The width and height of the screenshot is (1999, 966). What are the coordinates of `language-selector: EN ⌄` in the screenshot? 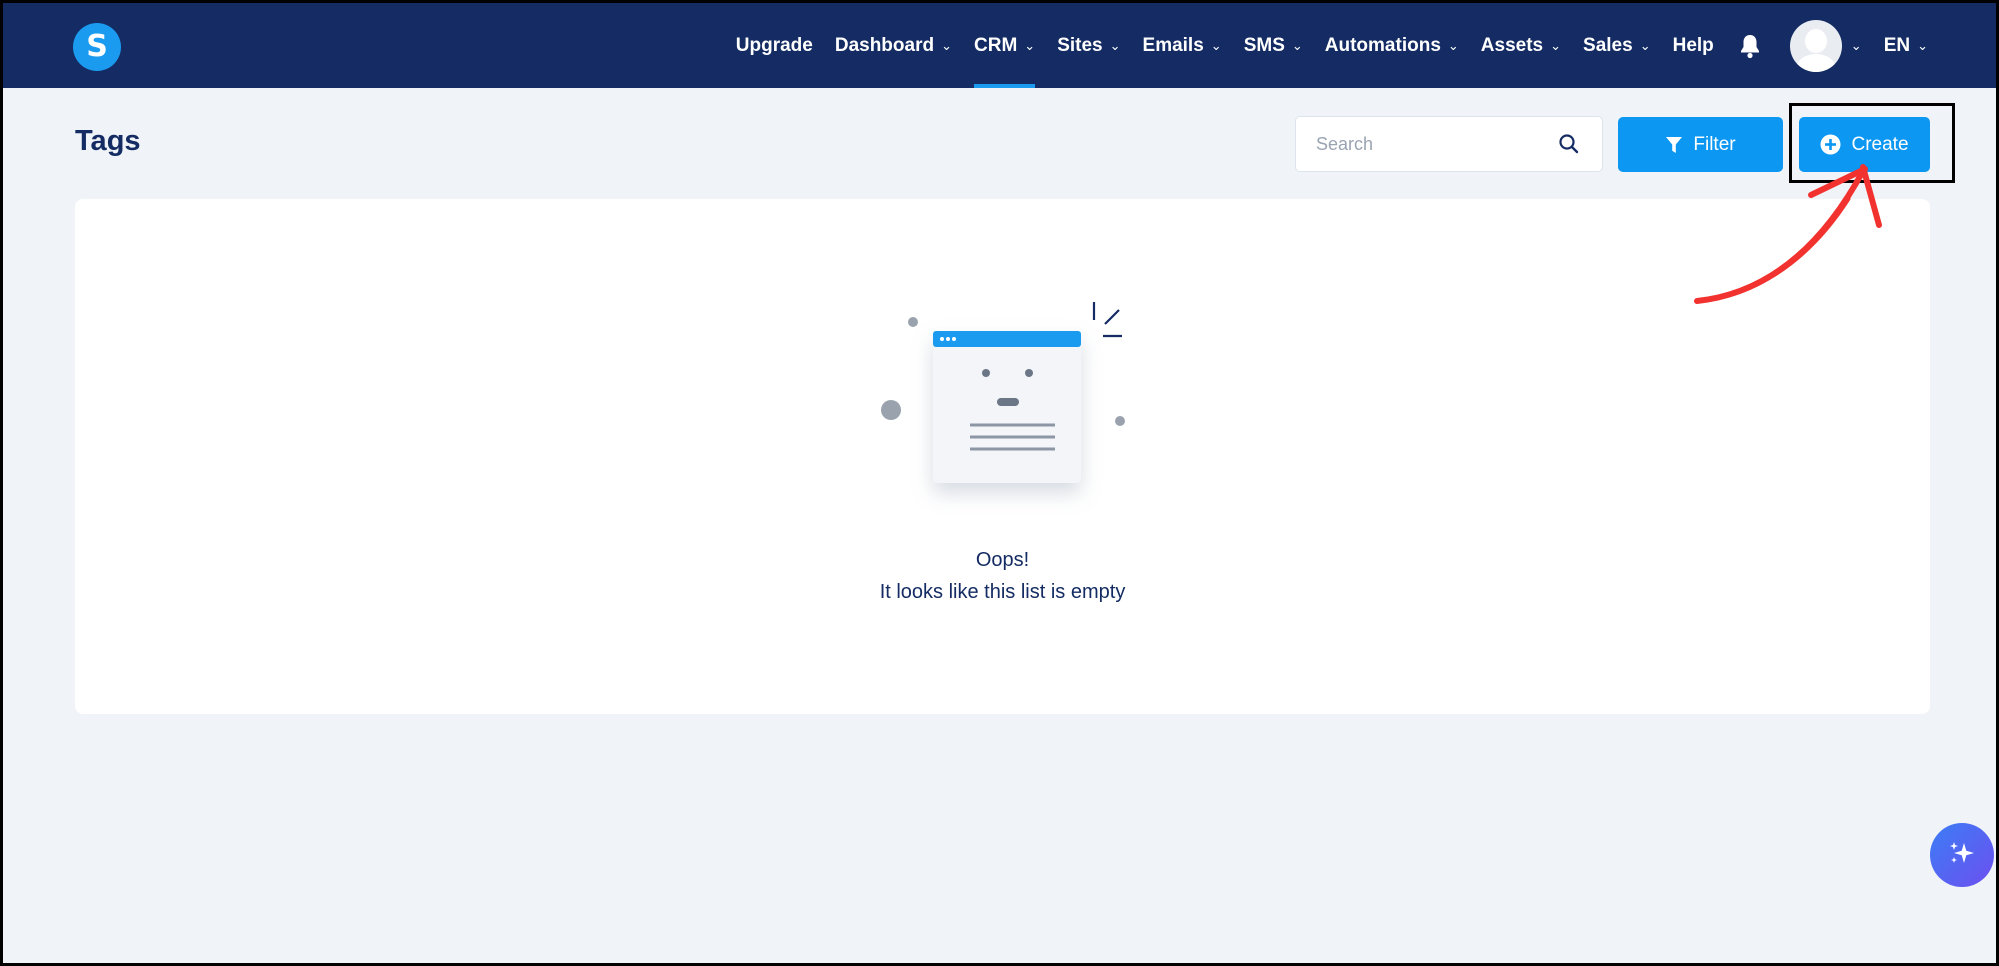 It's located at (1906, 45).